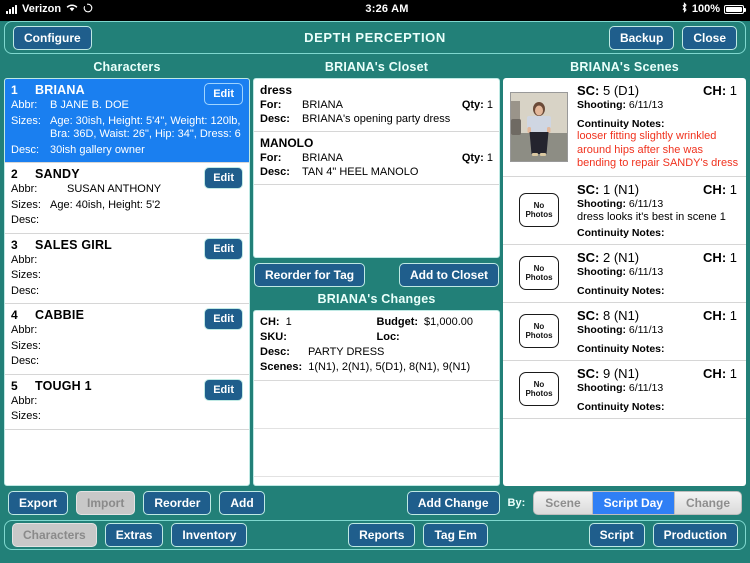 This screenshot has height=563, width=750. What do you see at coordinates (616, 535) in the screenshot?
I see `nav-script-button: Script` at bounding box center [616, 535].